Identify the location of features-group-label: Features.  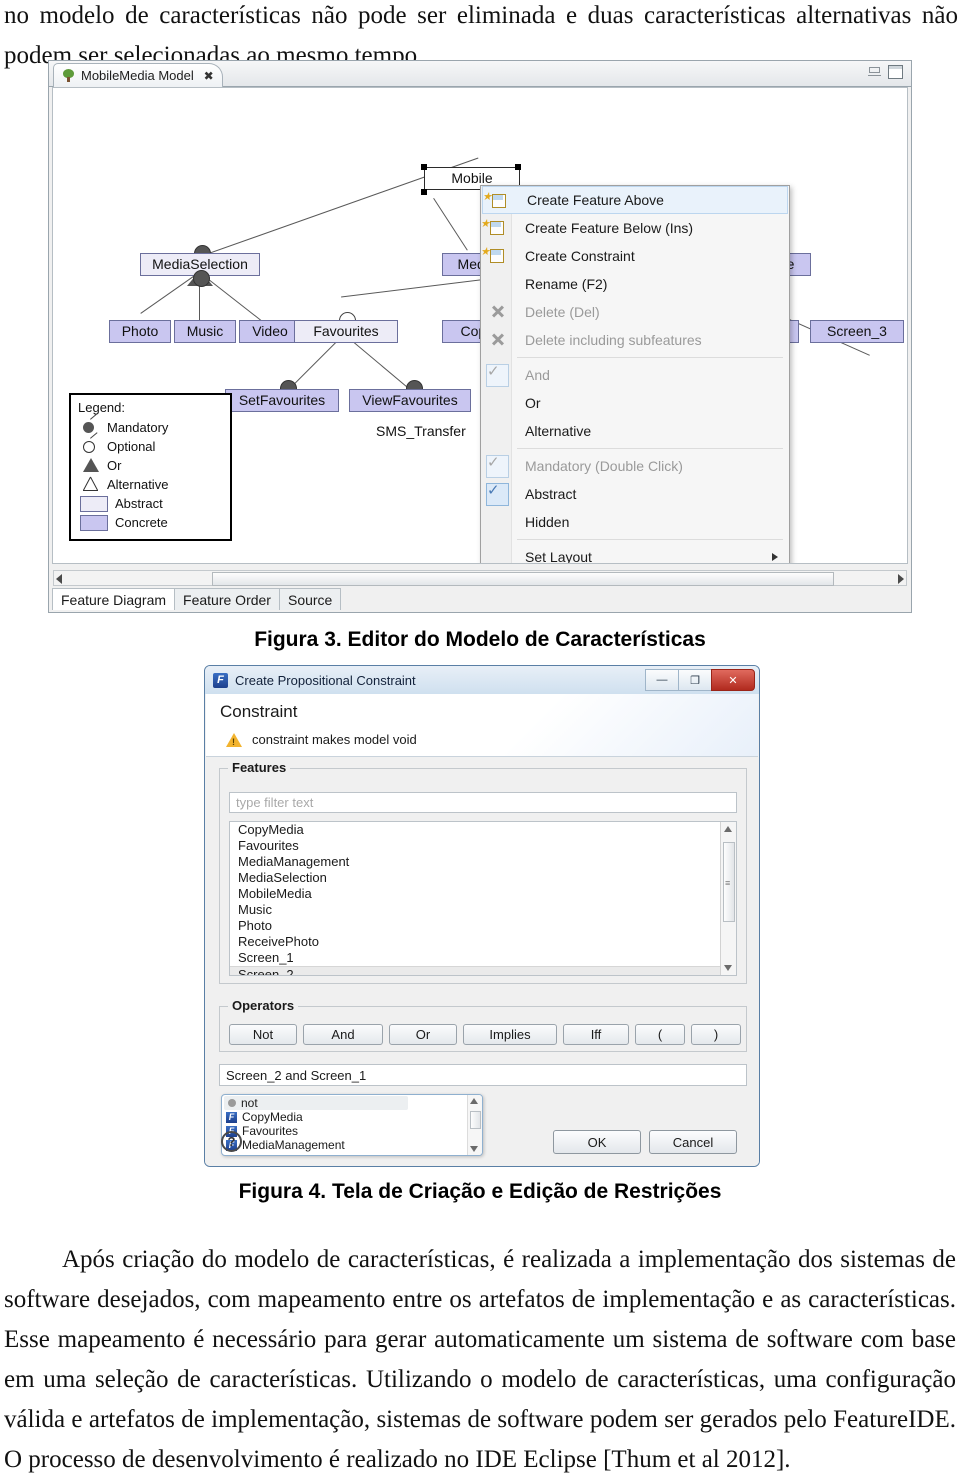
(259, 767).